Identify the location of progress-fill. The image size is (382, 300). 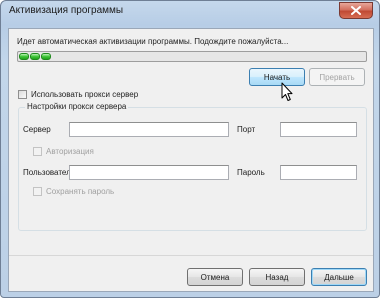
(35, 56).